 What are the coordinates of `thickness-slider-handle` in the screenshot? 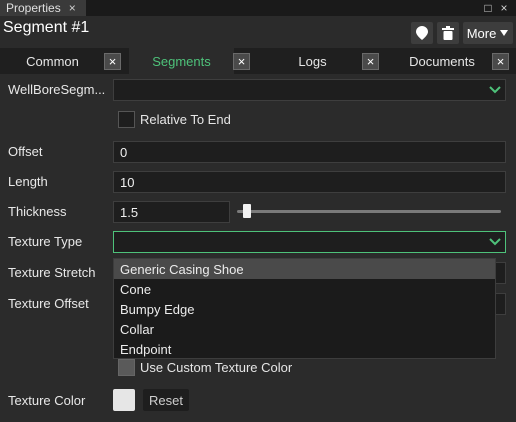 It's located at (247, 211).